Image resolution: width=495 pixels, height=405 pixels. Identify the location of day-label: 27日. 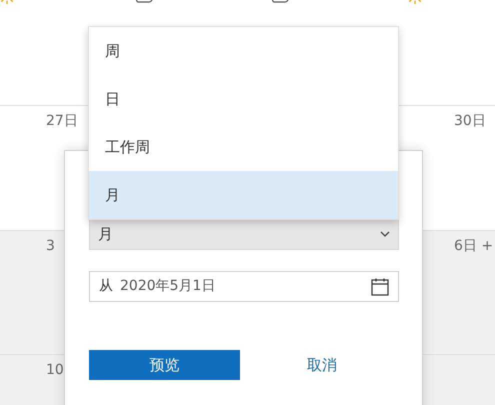
(62, 121).